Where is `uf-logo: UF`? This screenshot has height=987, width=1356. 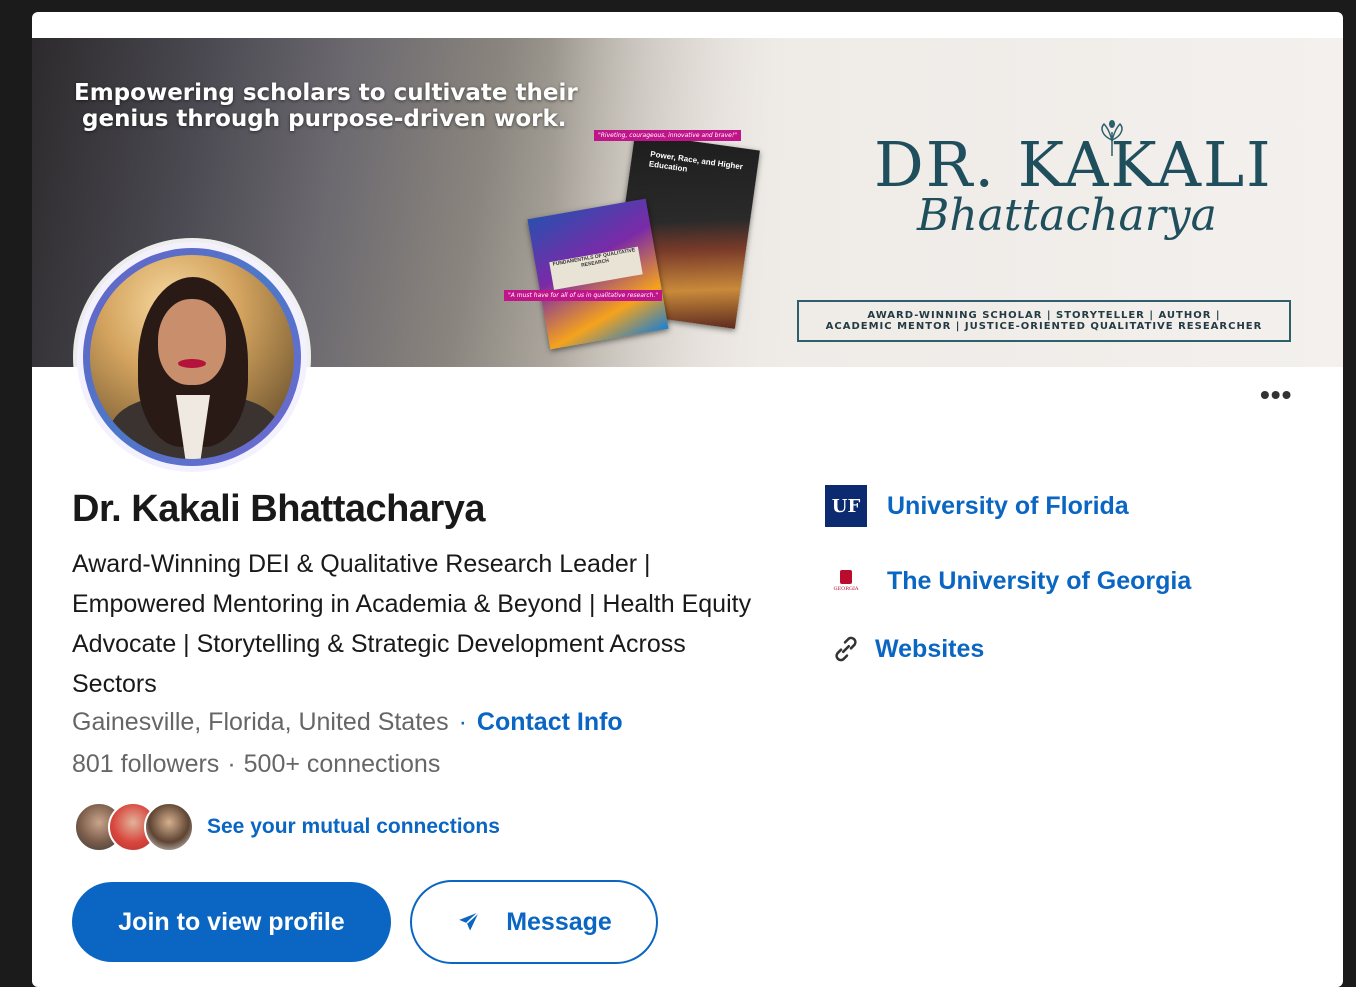
uf-logo: UF is located at coordinates (846, 506).